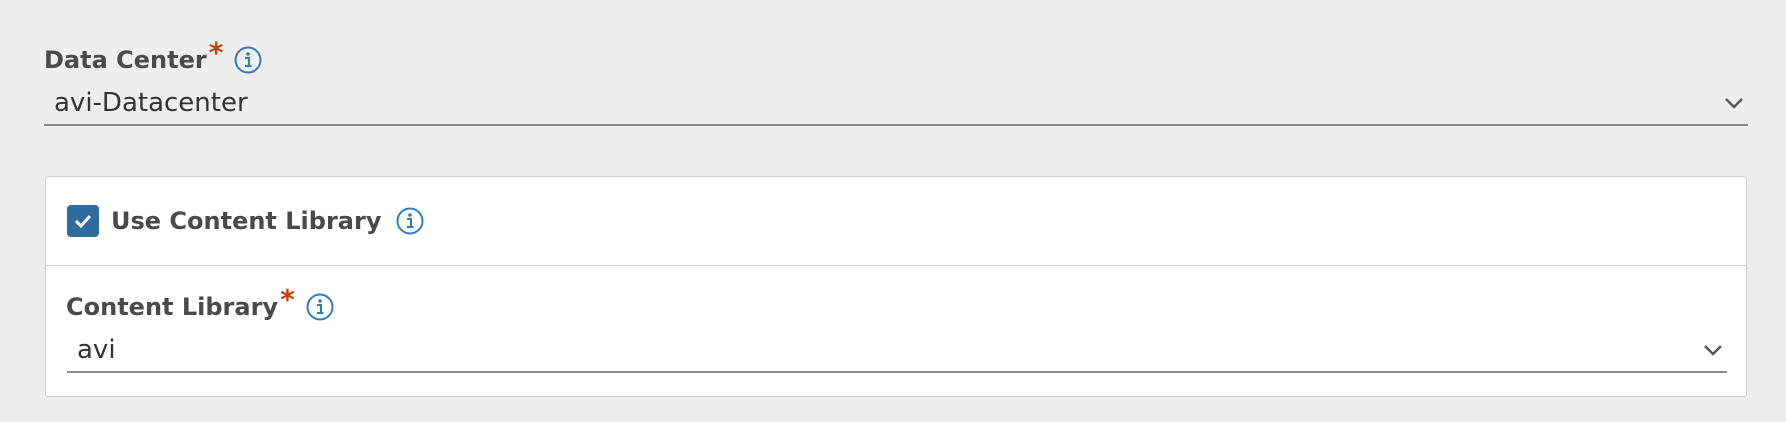  What do you see at coordinates (96, 350) in the screenshot?
I see `content-library-selected-value: avi` at bounding box center [96, 350].